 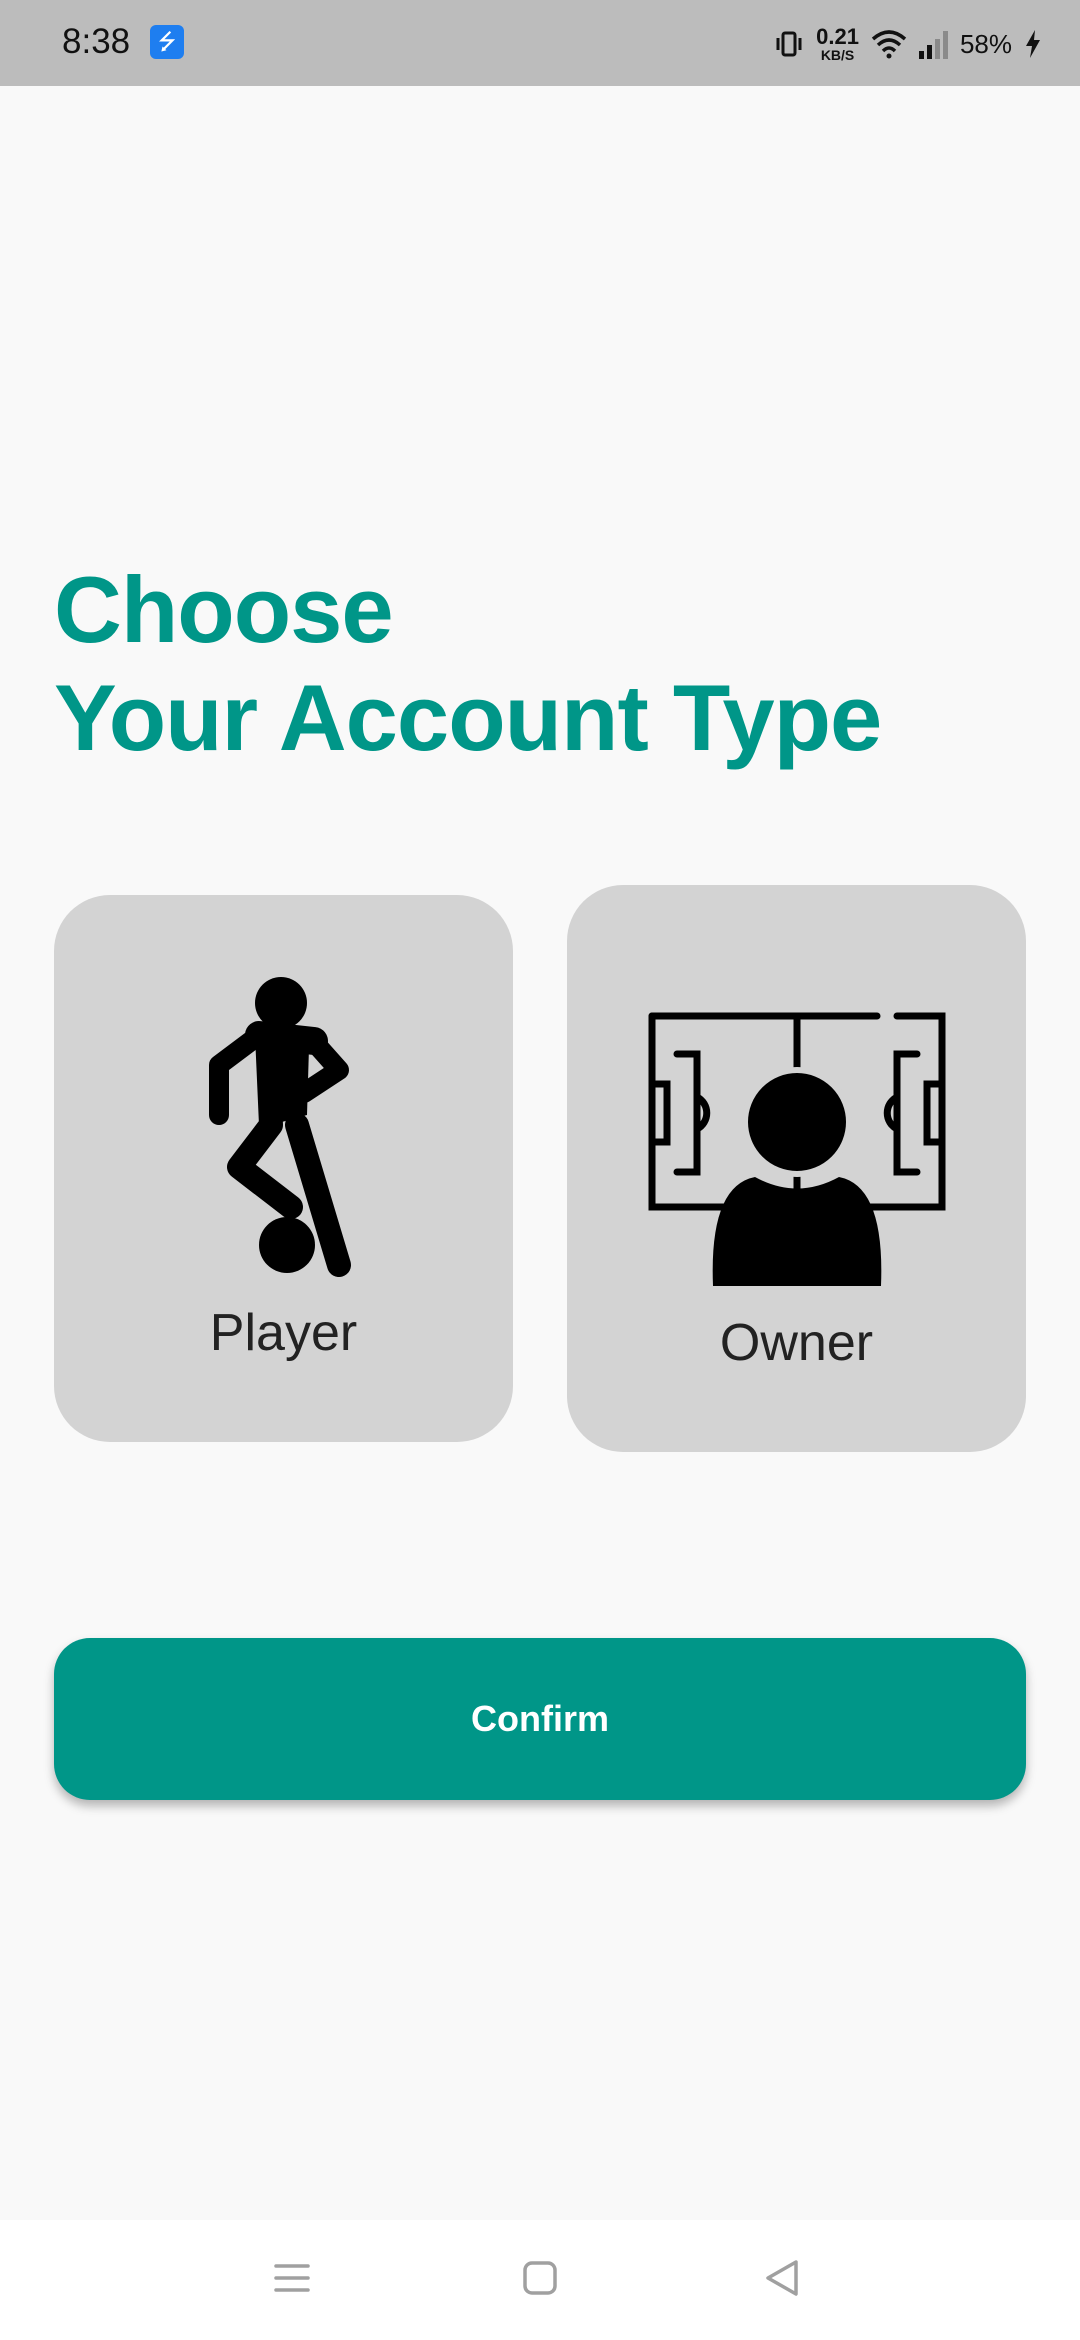 I want to click on wifi-icon, so click(x=889, y=44).